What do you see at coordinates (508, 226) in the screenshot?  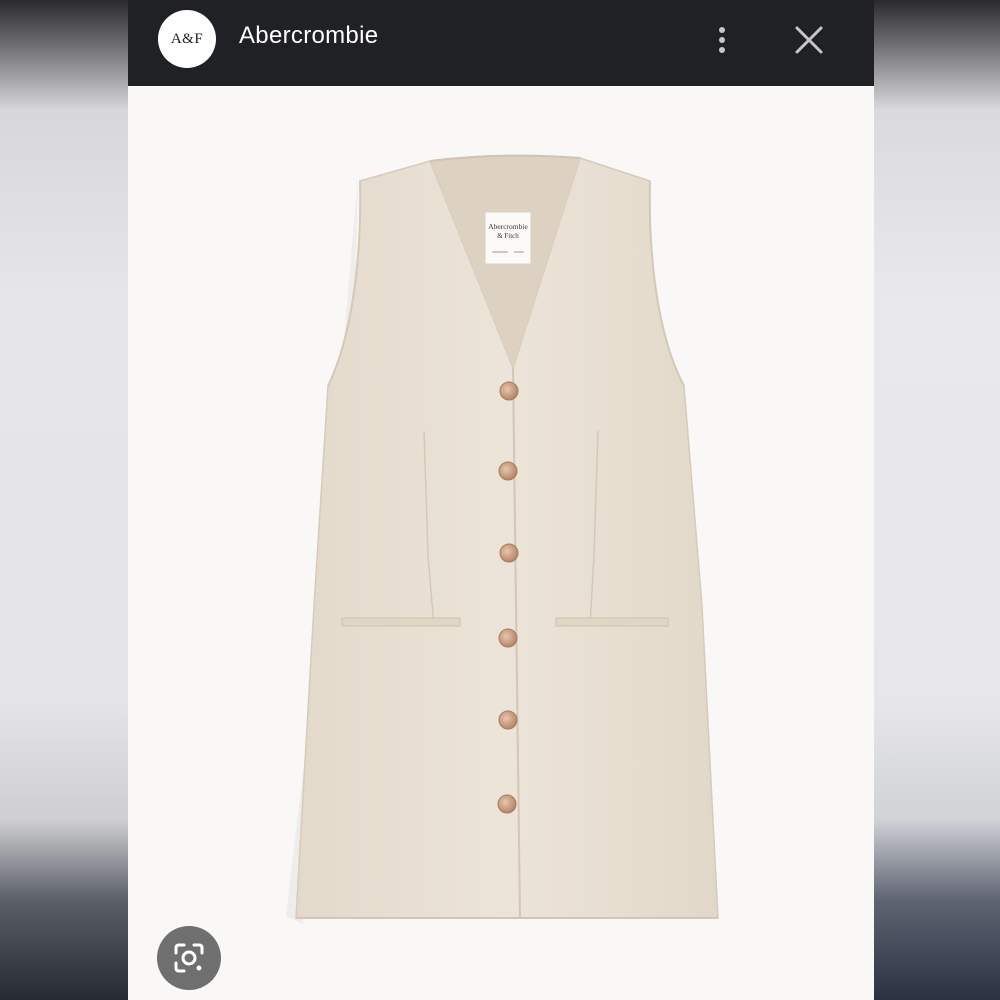 I see `brand-tag-line1: Abercrombie` at bounding box center [508, 226].